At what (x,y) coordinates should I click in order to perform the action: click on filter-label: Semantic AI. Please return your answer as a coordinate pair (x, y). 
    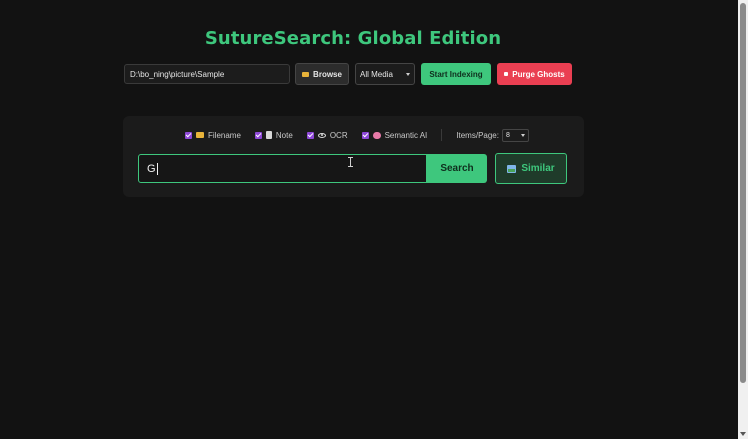
    Looking at the image, I should click on (406, 135).